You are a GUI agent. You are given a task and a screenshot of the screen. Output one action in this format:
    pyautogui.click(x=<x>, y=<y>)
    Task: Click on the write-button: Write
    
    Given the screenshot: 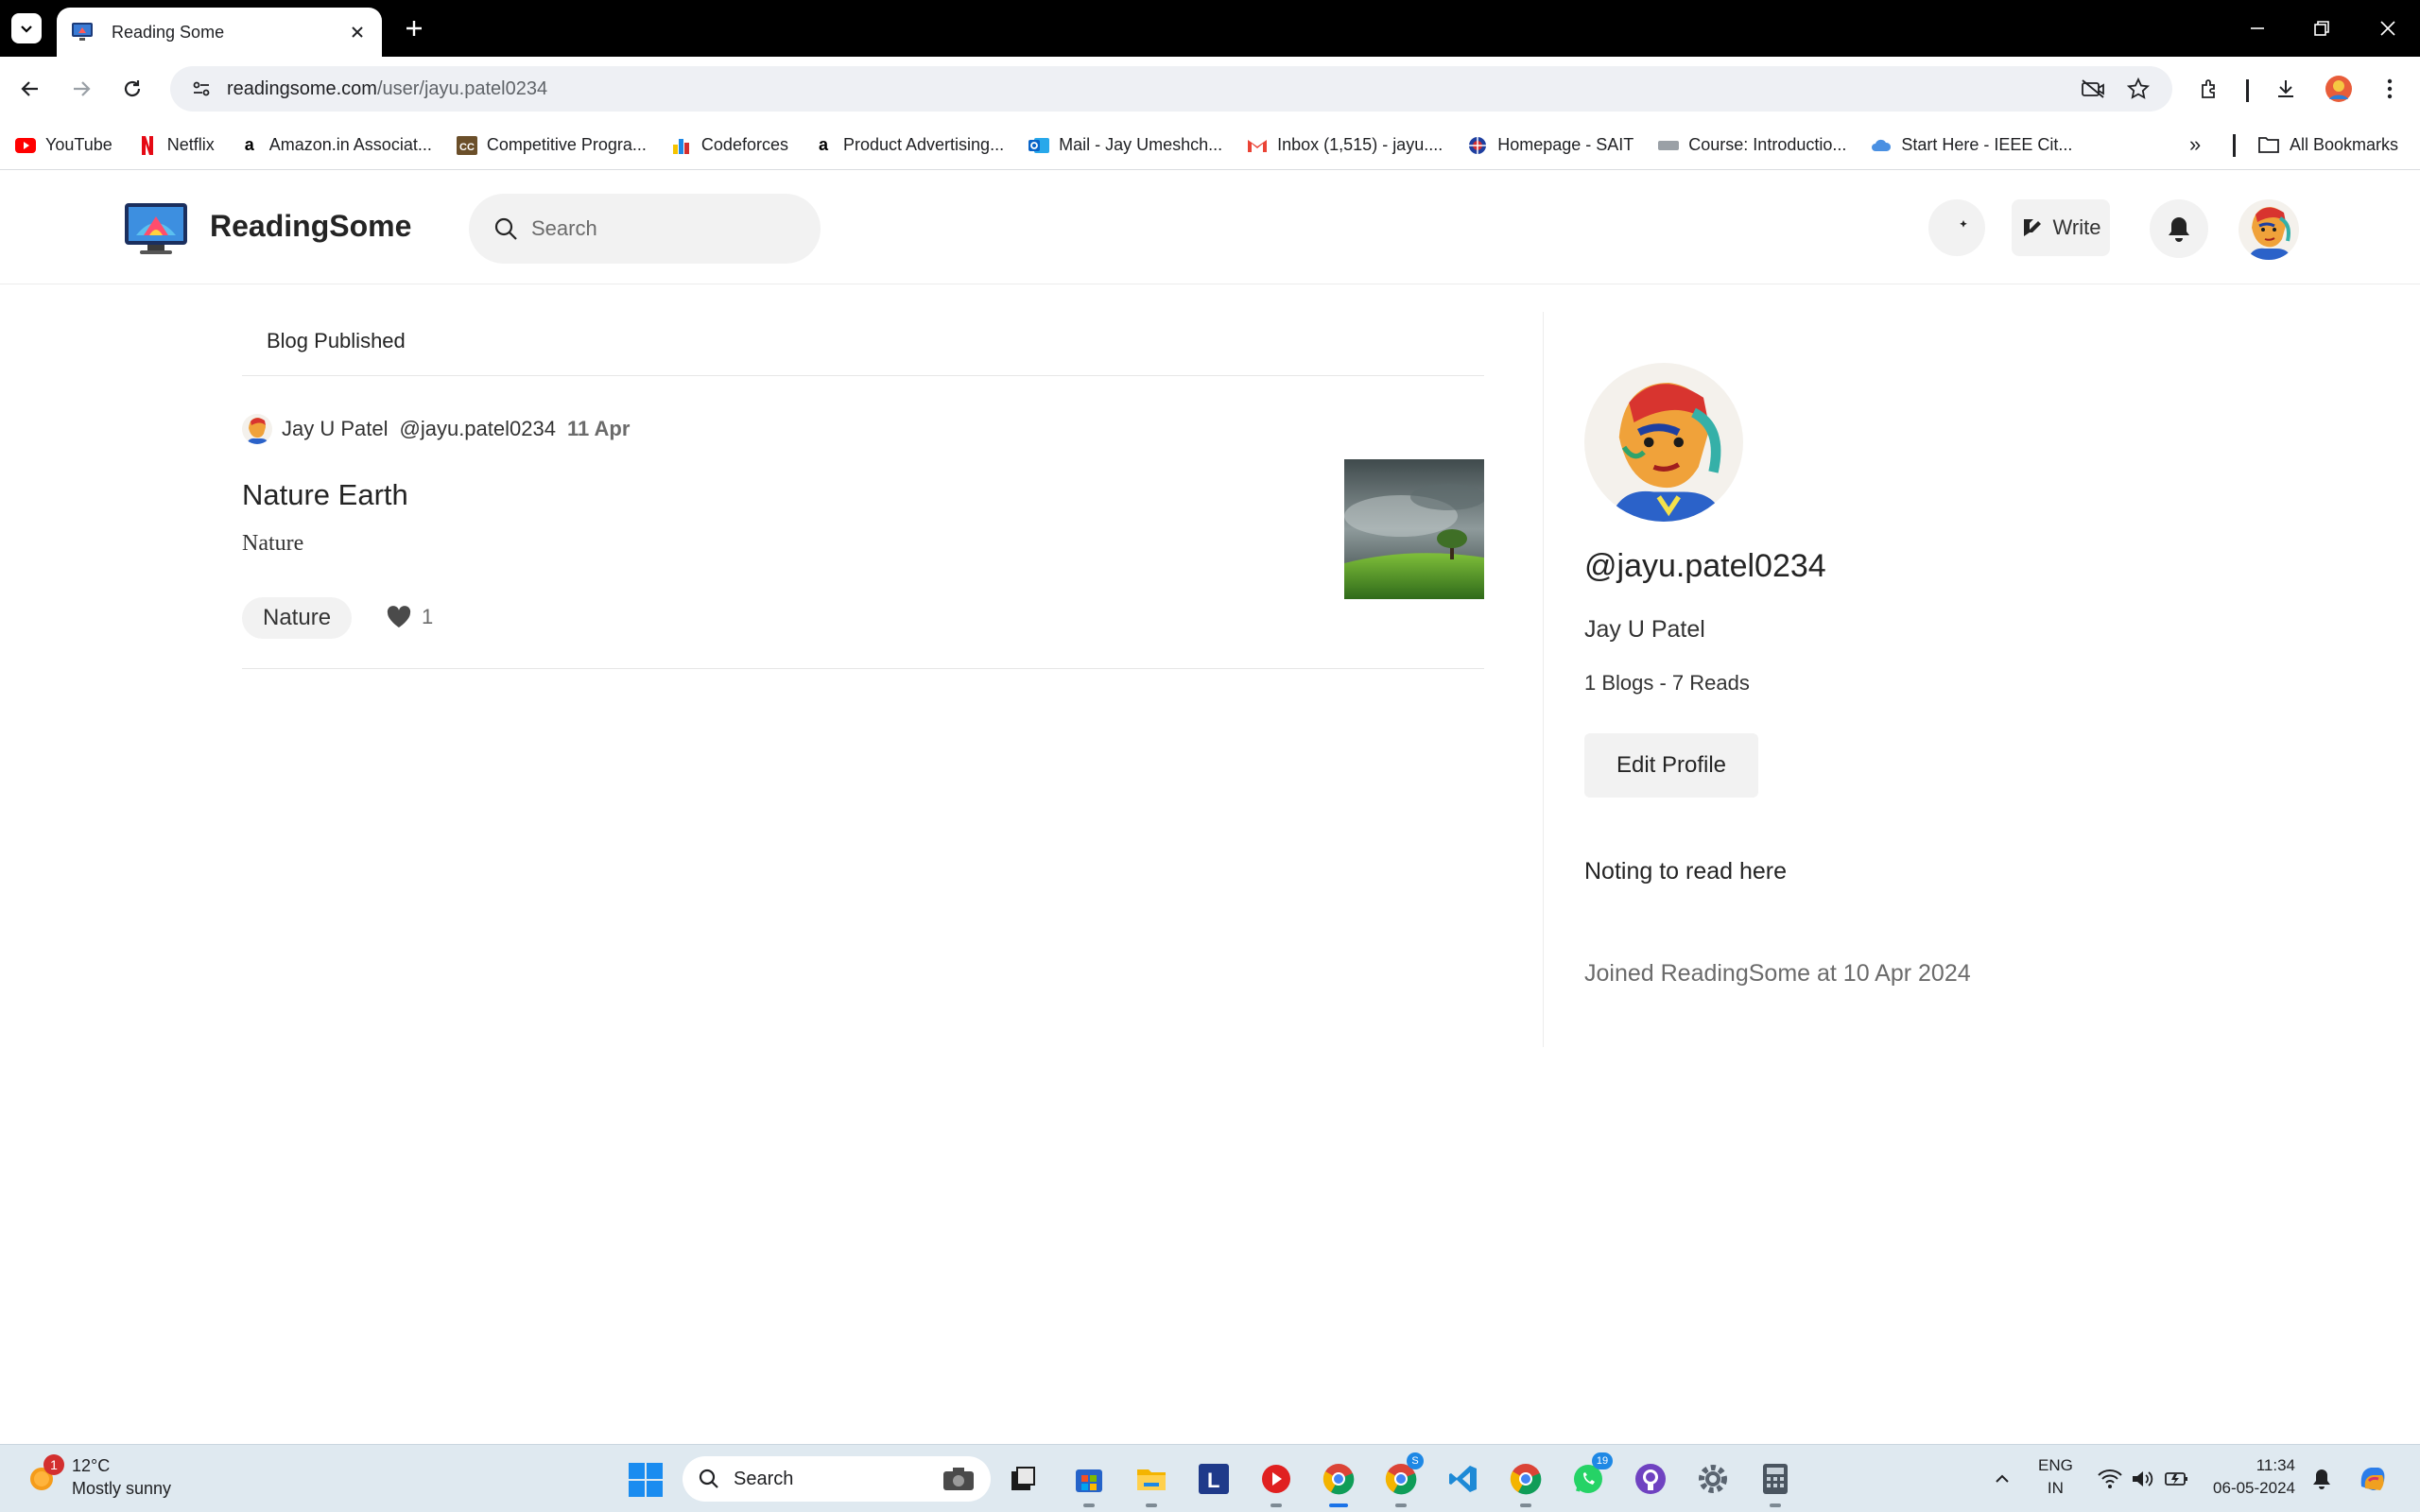 What is the action you would take?
    pyautogui.click(x=2061, y=227)
    